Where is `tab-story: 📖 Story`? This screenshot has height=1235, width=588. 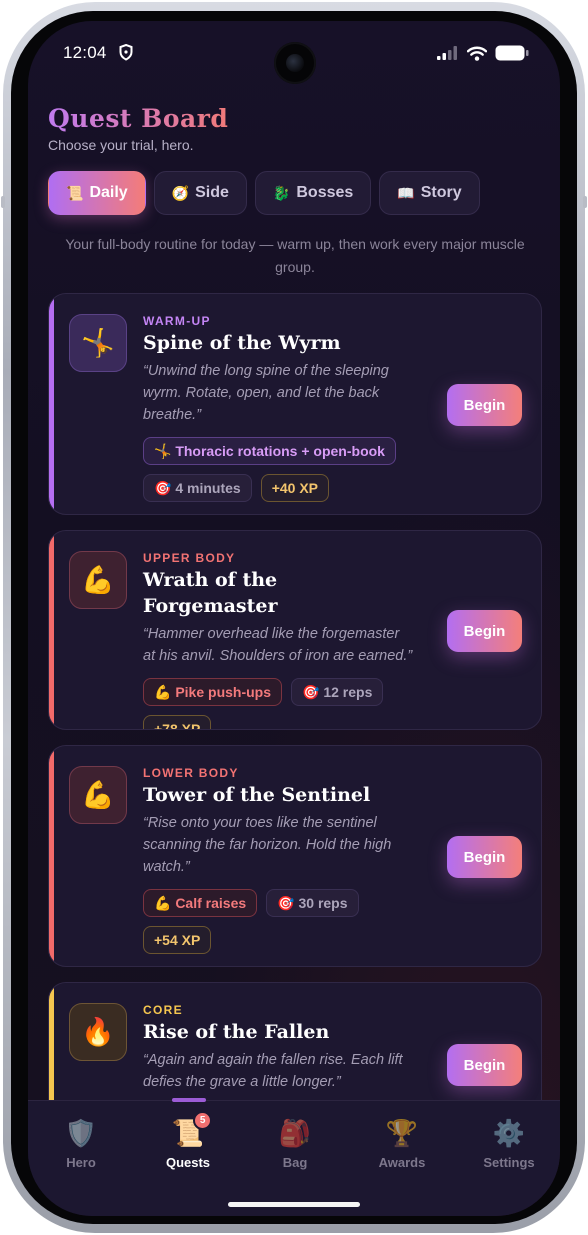 tab-story: 📖 Story is located at coordinates (429, 193).